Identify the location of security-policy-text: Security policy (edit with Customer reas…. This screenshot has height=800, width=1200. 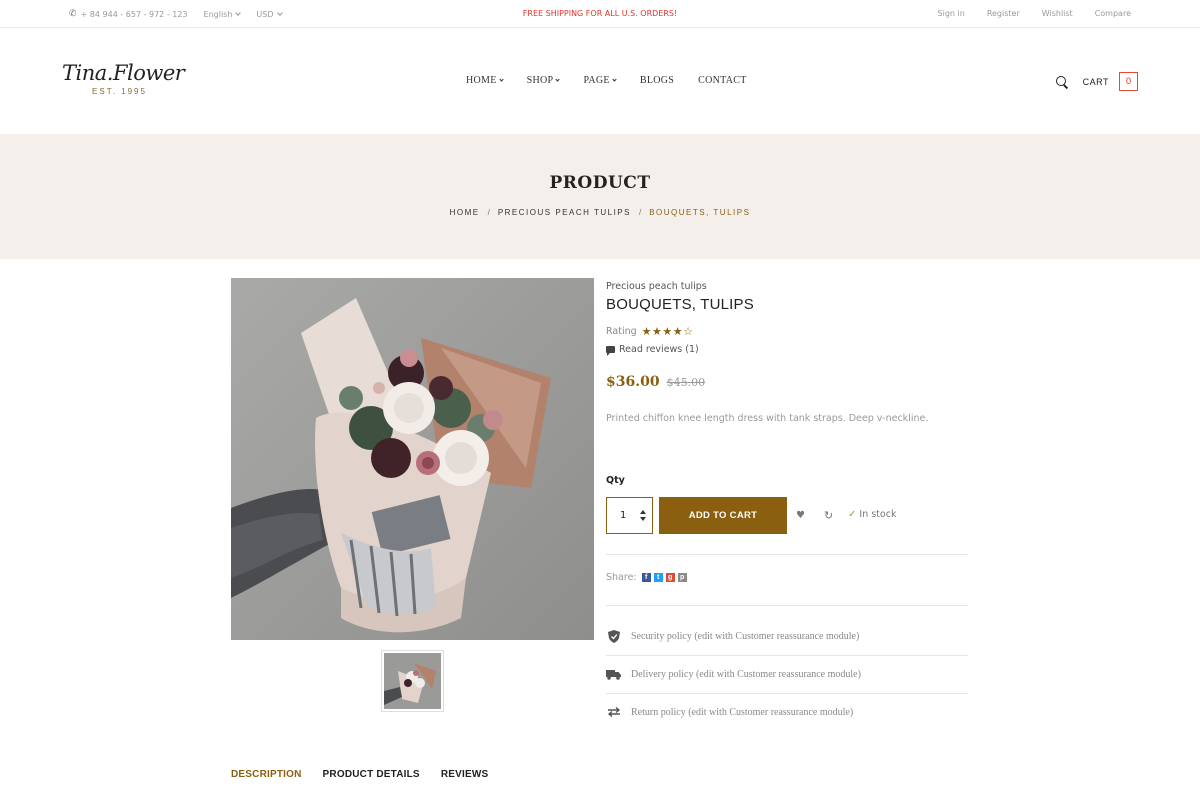
(745, 636).